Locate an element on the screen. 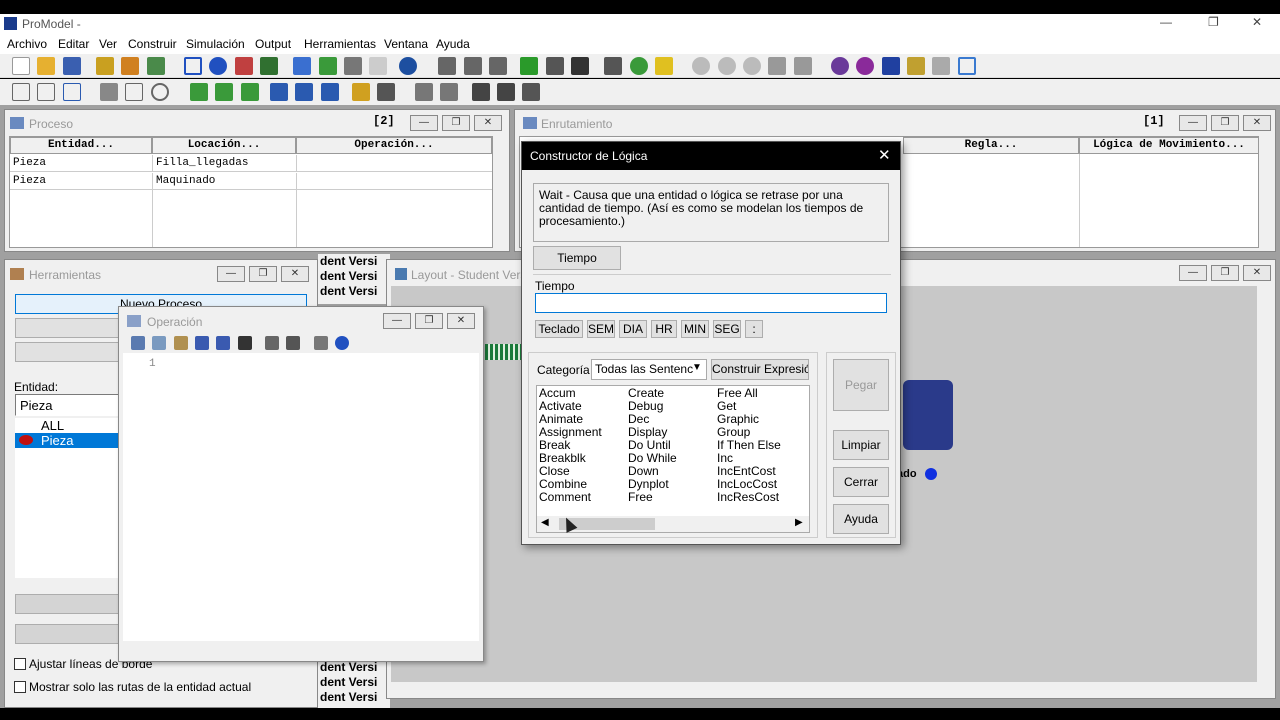 The image size is (1280, 720). menu-herramientas: Herramientas is located at coordinates (340, 44).